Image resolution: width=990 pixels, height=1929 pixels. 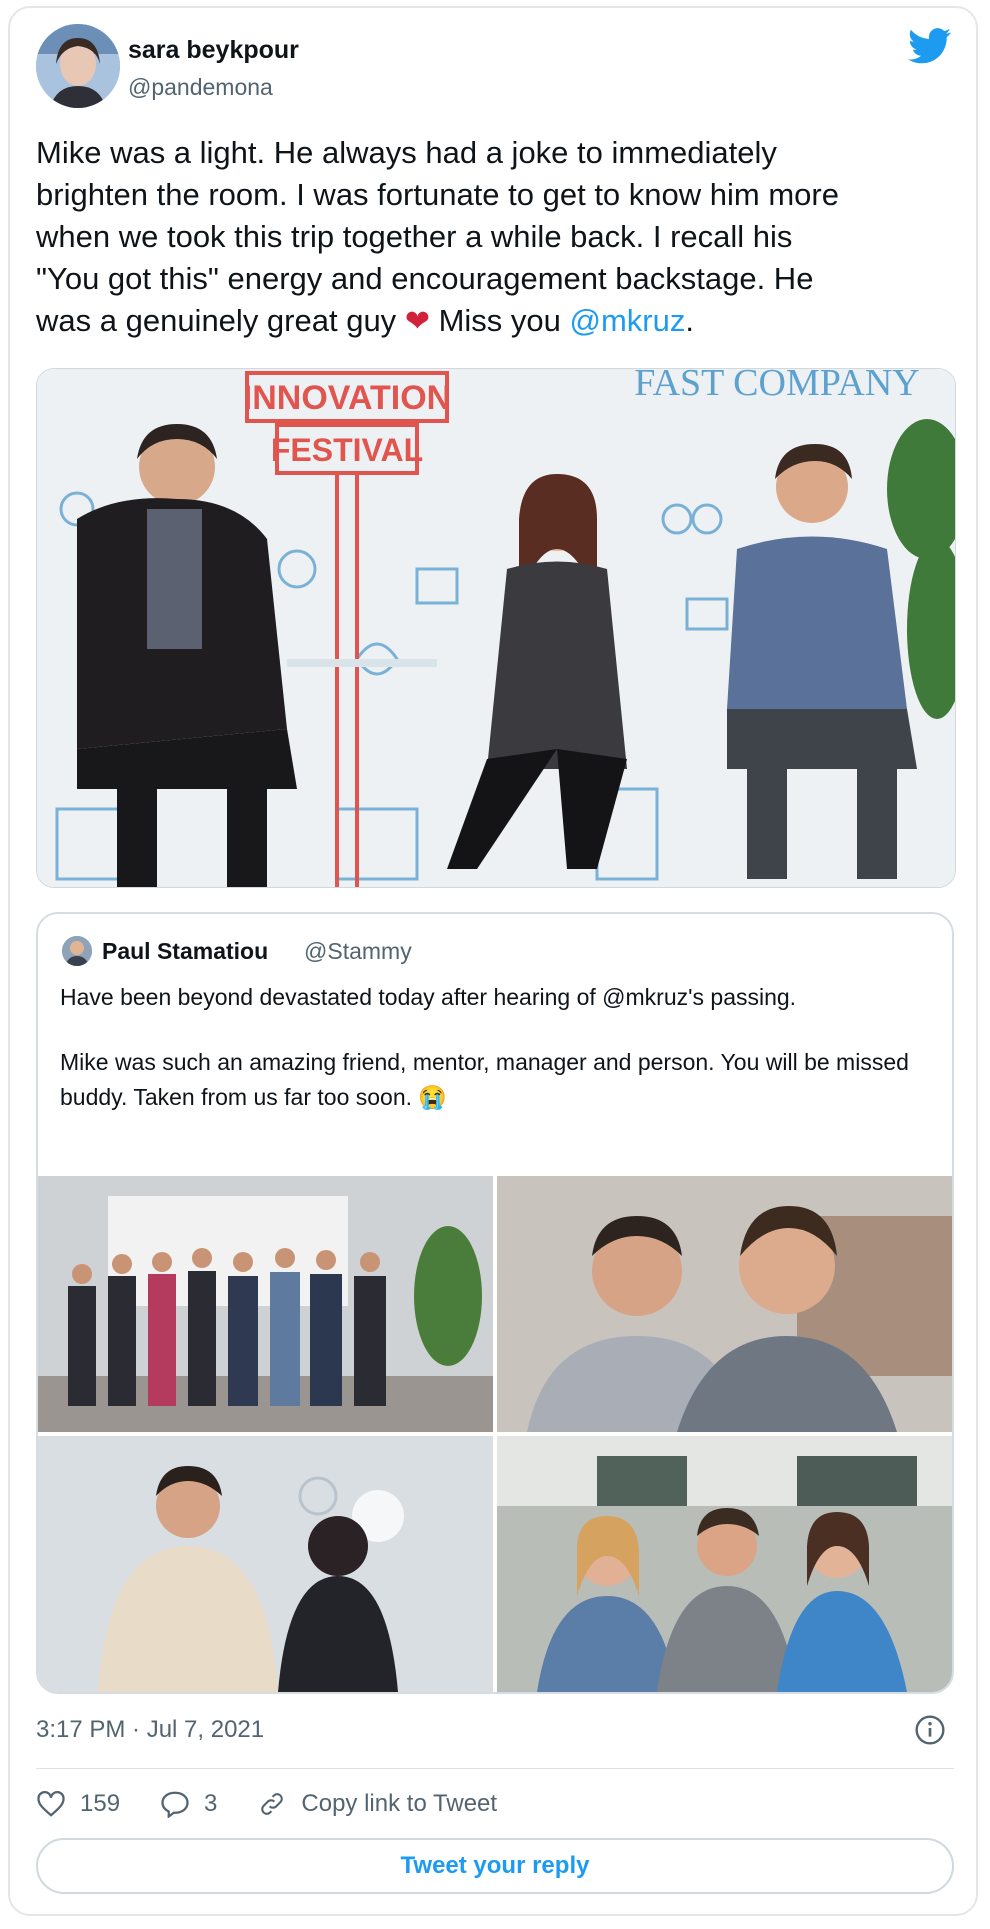 I want to click on author-handle: @pandemona, so click(x=200, y=87).